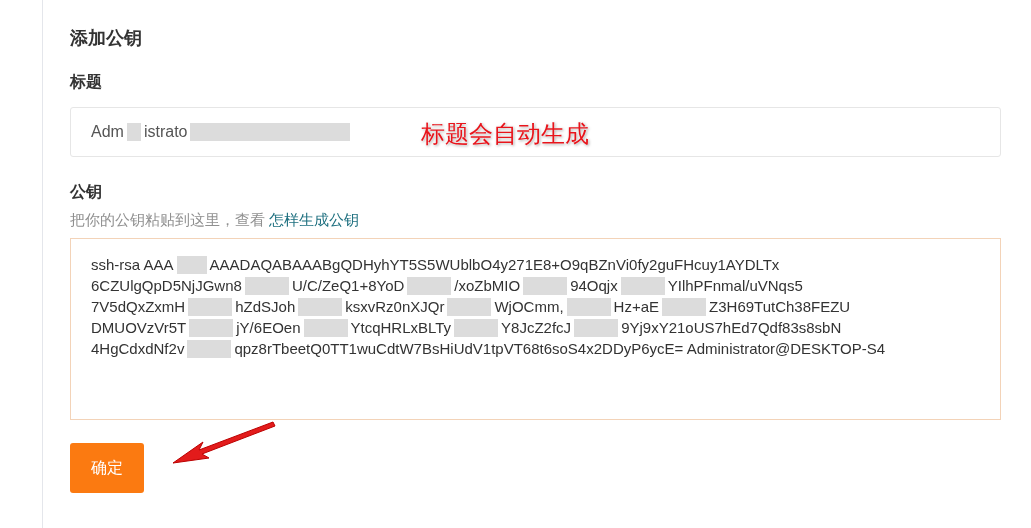  What do you see at coordinates (636, 306) in the screenshot?
I see `key-text-line: Hz+aE` at bounding box center [636, 306].